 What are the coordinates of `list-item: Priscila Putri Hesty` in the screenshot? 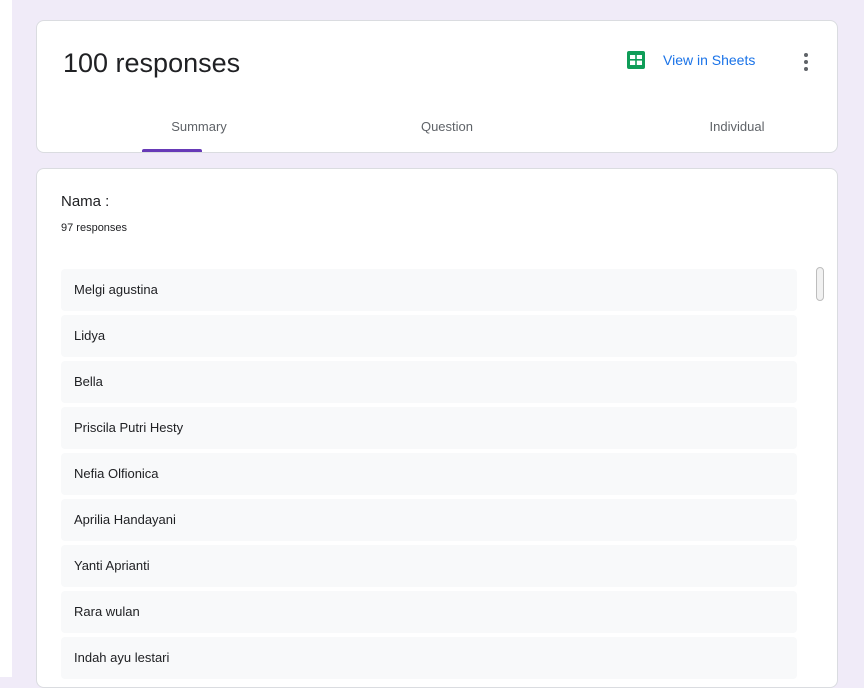 It's located at (429, 428).